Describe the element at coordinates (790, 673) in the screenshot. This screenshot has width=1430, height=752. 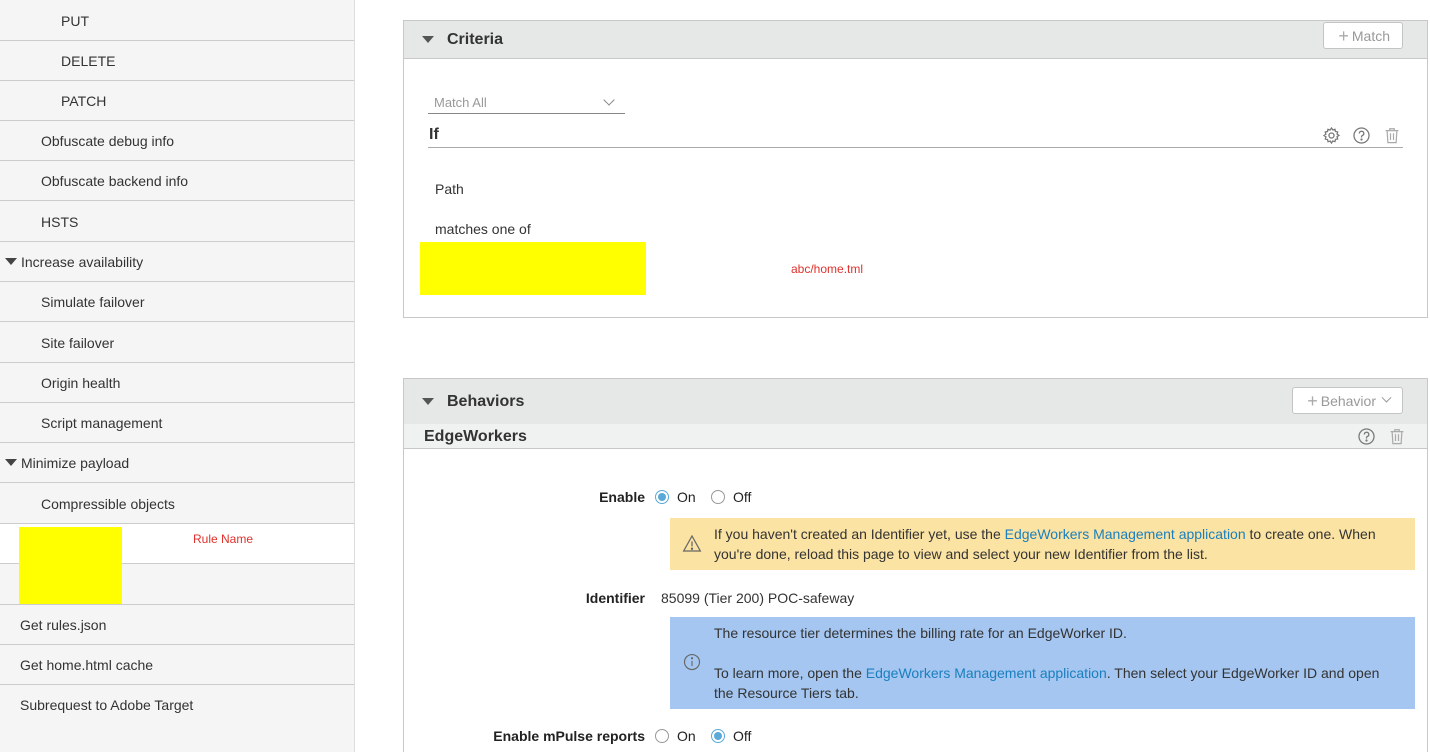
I see `info-text-before: To learn more, open the` at that location.